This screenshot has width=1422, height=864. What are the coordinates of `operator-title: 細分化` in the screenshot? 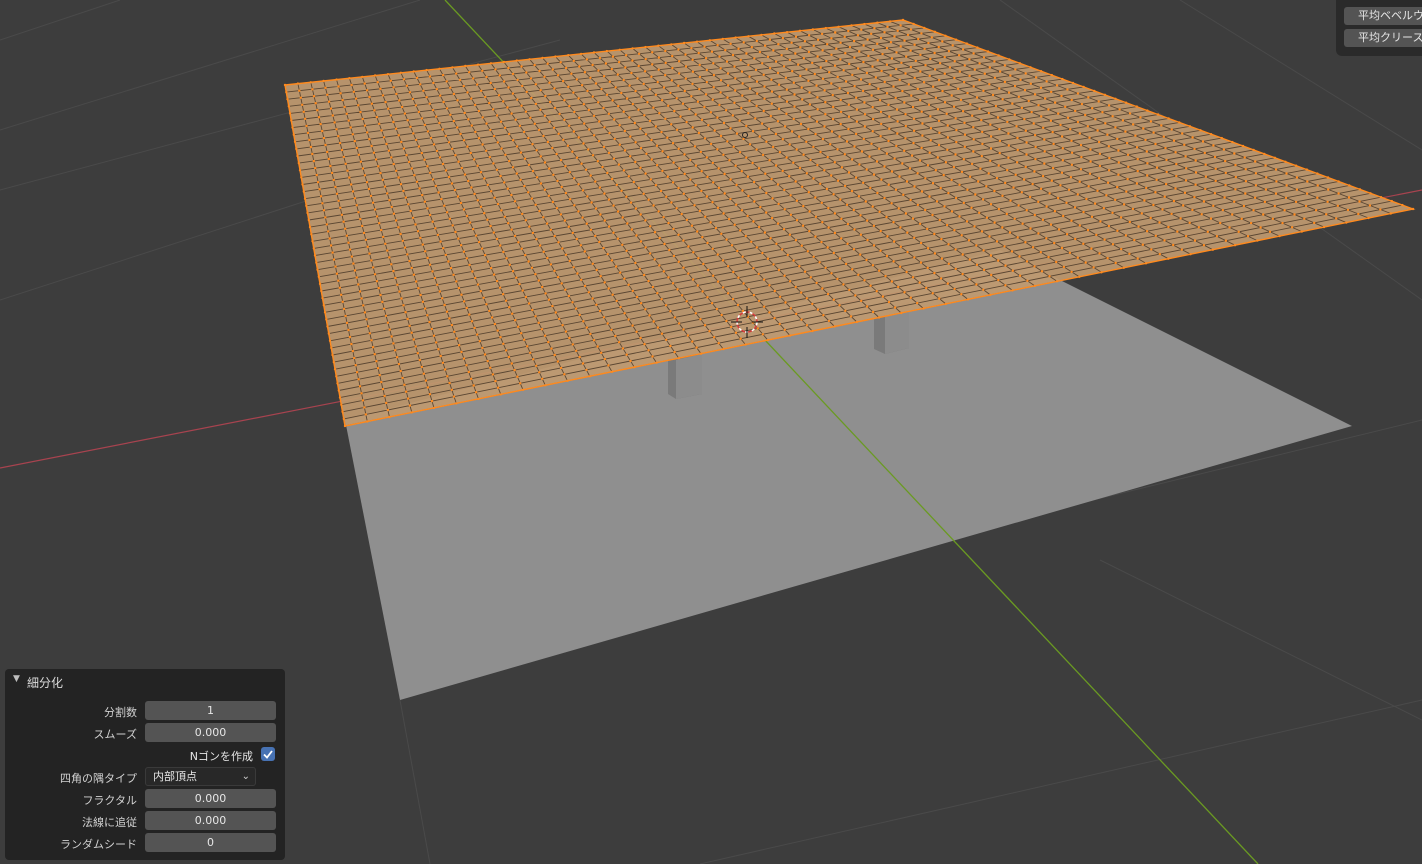 It's located at (45, 683).